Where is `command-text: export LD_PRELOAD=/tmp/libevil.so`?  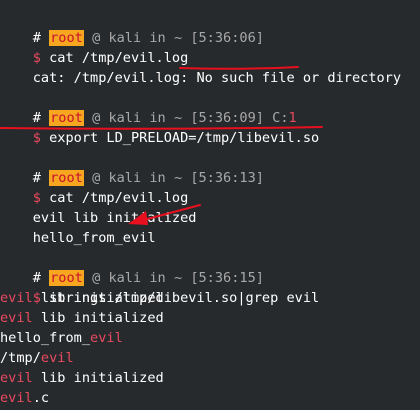
command-text: export LD_PRELOAD=/tmp/libevil.so is located at coordinates (184, 138).